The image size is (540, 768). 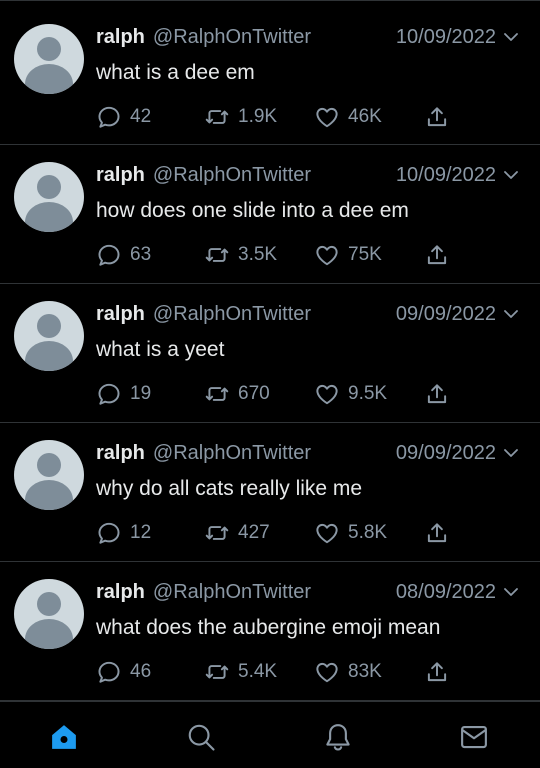 I want to click on retweet-button: 1.9K, so click(x=259, y=117).